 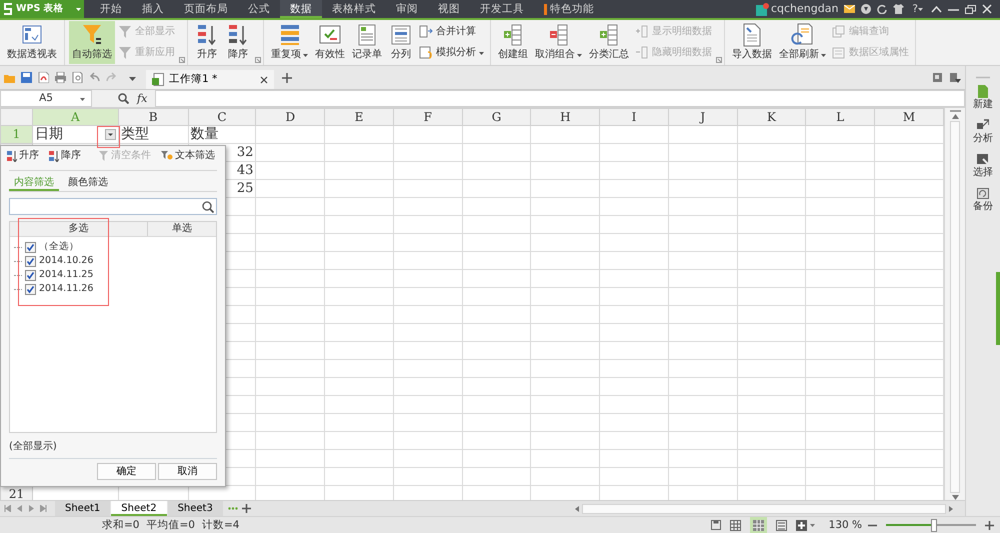 What do you see at coordinates (207, 42) in the screenshot?
I see `ribbon-button: 升序` at bounding box center [207, 42].